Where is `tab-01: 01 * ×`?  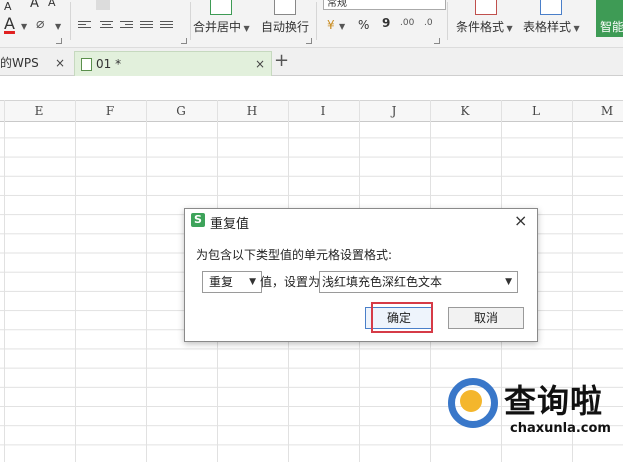 tab-01: 01 * × is located at coordinates (173, 63).